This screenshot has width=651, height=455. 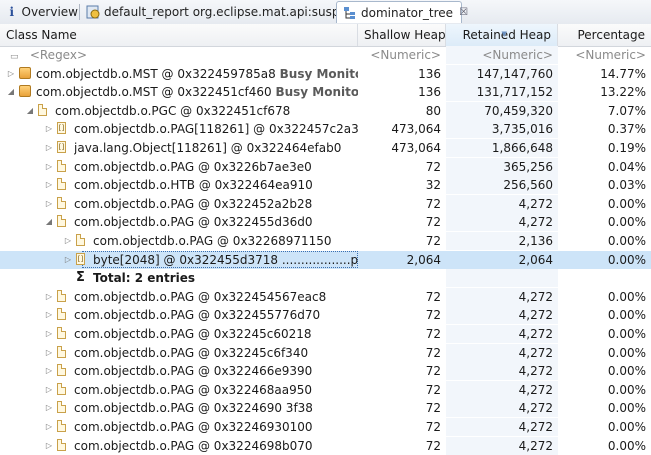 I want to click on class-name-filter: <Regex>, so click(x=58, y=55).